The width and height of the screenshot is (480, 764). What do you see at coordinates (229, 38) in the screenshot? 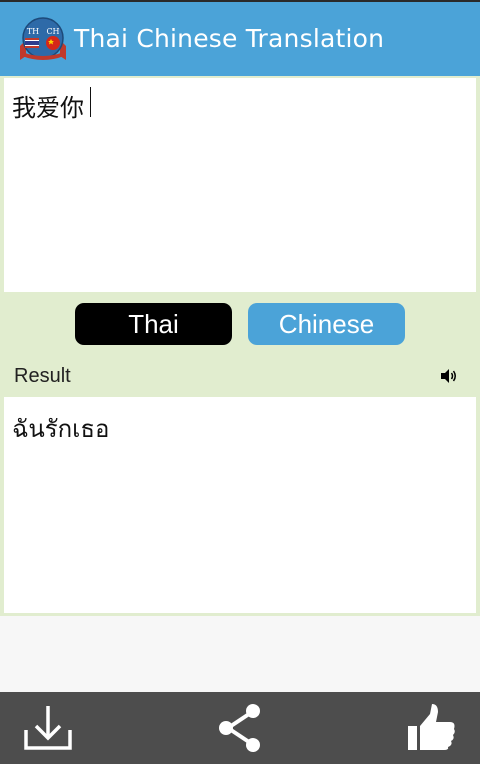
I see `app-title: Thai Chinese Translation` at bounding box center [229, 38].